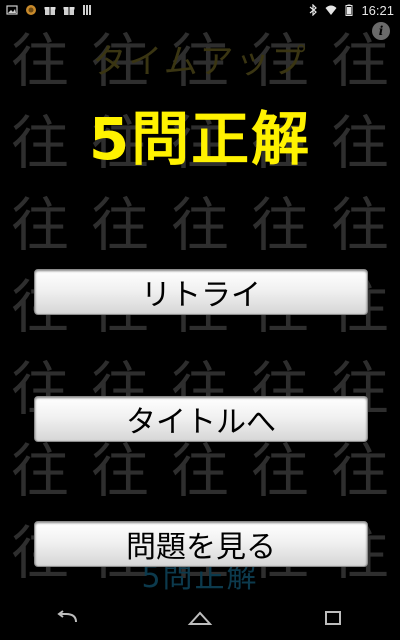 This screenshot has width=400, height=640. I want to click on recent-apps-icon, so click(333, 618).